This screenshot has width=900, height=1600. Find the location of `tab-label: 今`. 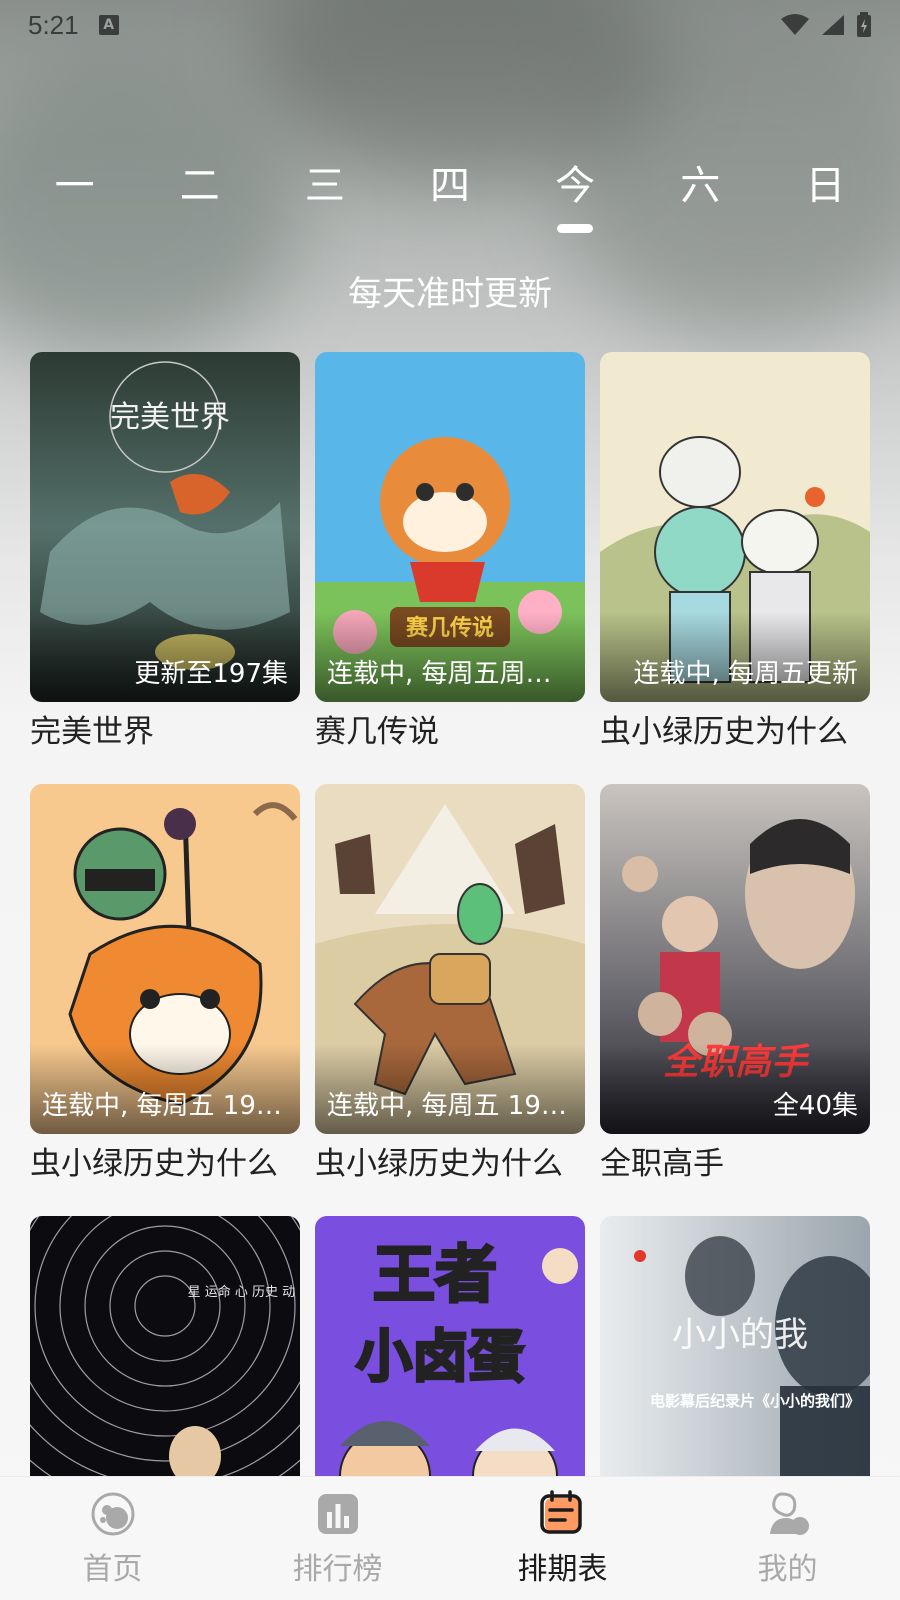

tab-label: 今 is located at coordinates (575, 186).